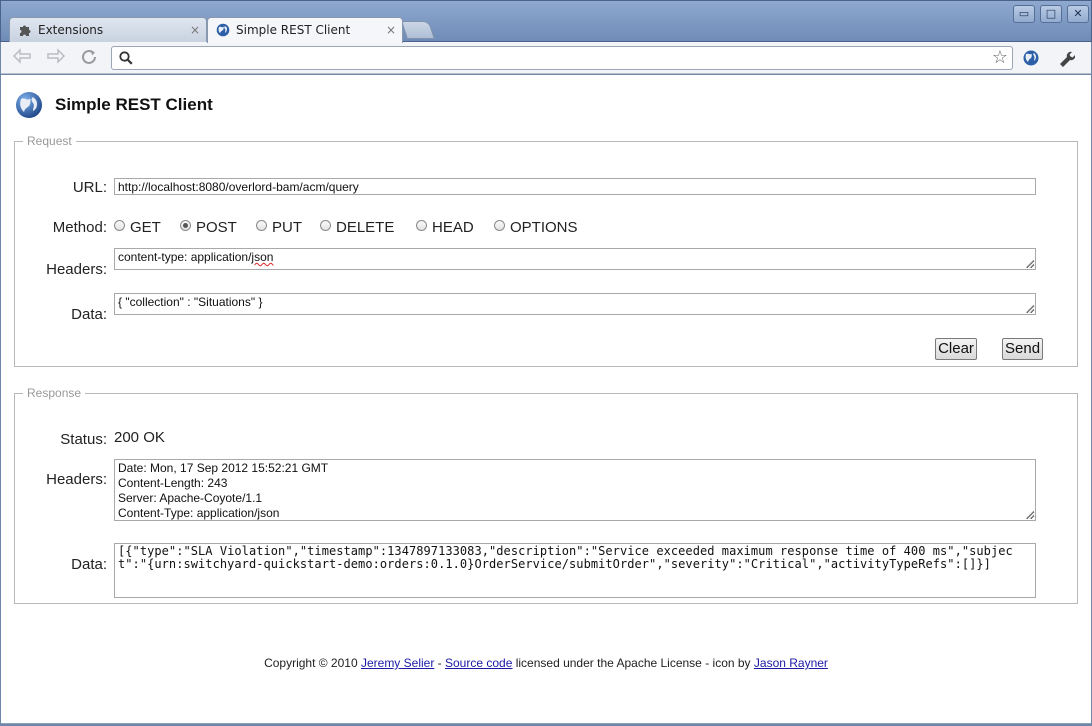 The height and width of the screenshot is (726, 1092). What do you see at coordinates (575, 259) in the screenshot?
I see `request-headers-textarea: content-type: application/json` at bounding box center [575, 259].